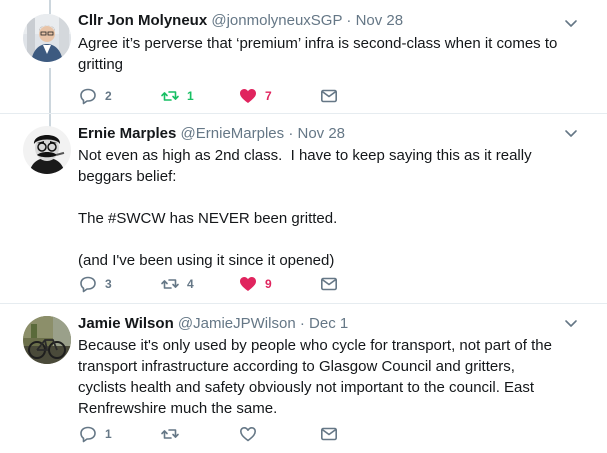  I want to click on author-handle: @ErnieMarples, so click(233, 133).